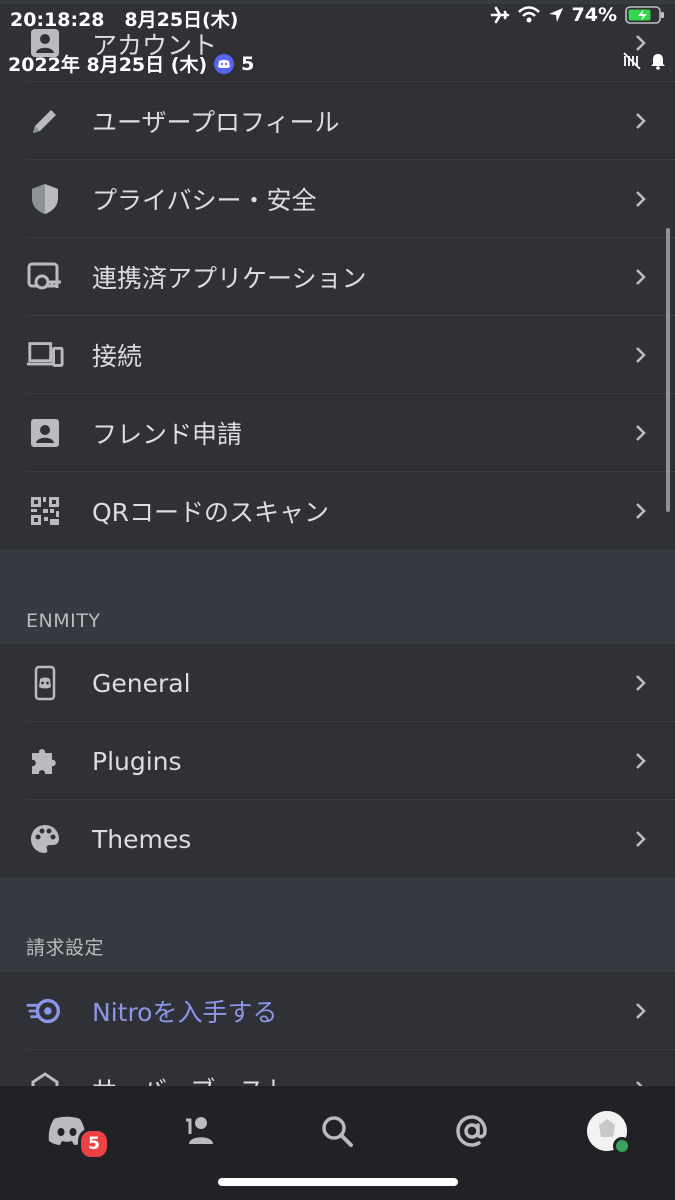 The width and height of the screenshot is (675, 1200). I want to click on at-sign-icon, so click(471, 1131).